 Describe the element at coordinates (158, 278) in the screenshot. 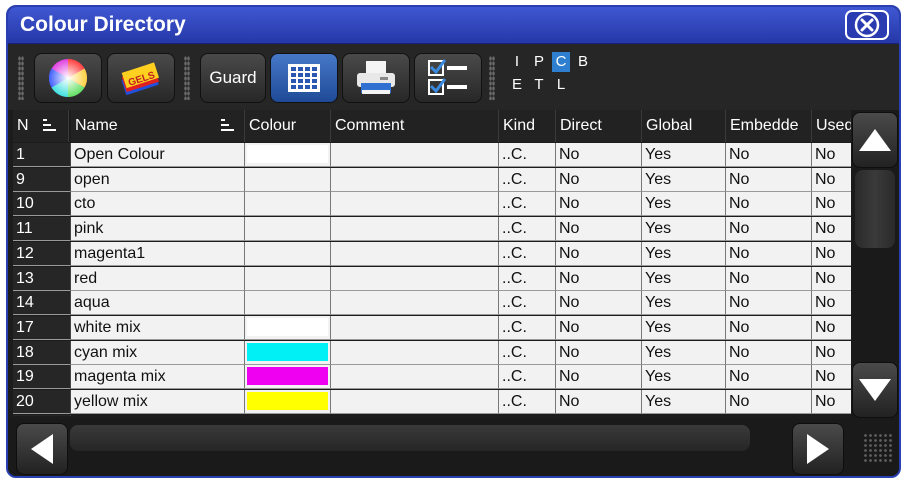

I see `cell-name: red` at that location.